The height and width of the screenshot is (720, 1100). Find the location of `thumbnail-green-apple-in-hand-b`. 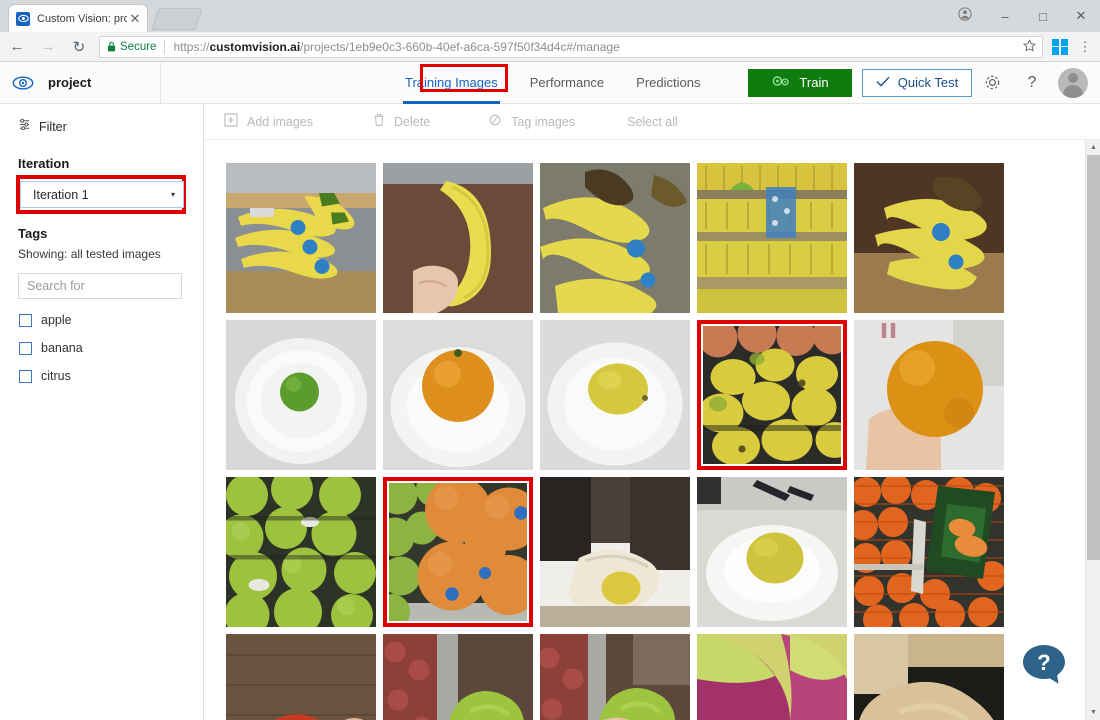

thumbnail-green-apple-in-hand-b is located at coordinates (615, 677).